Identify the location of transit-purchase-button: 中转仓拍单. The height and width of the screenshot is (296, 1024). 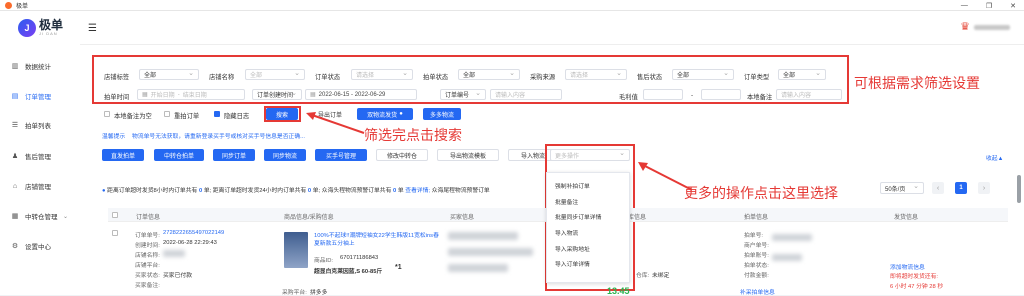
(179, 155).